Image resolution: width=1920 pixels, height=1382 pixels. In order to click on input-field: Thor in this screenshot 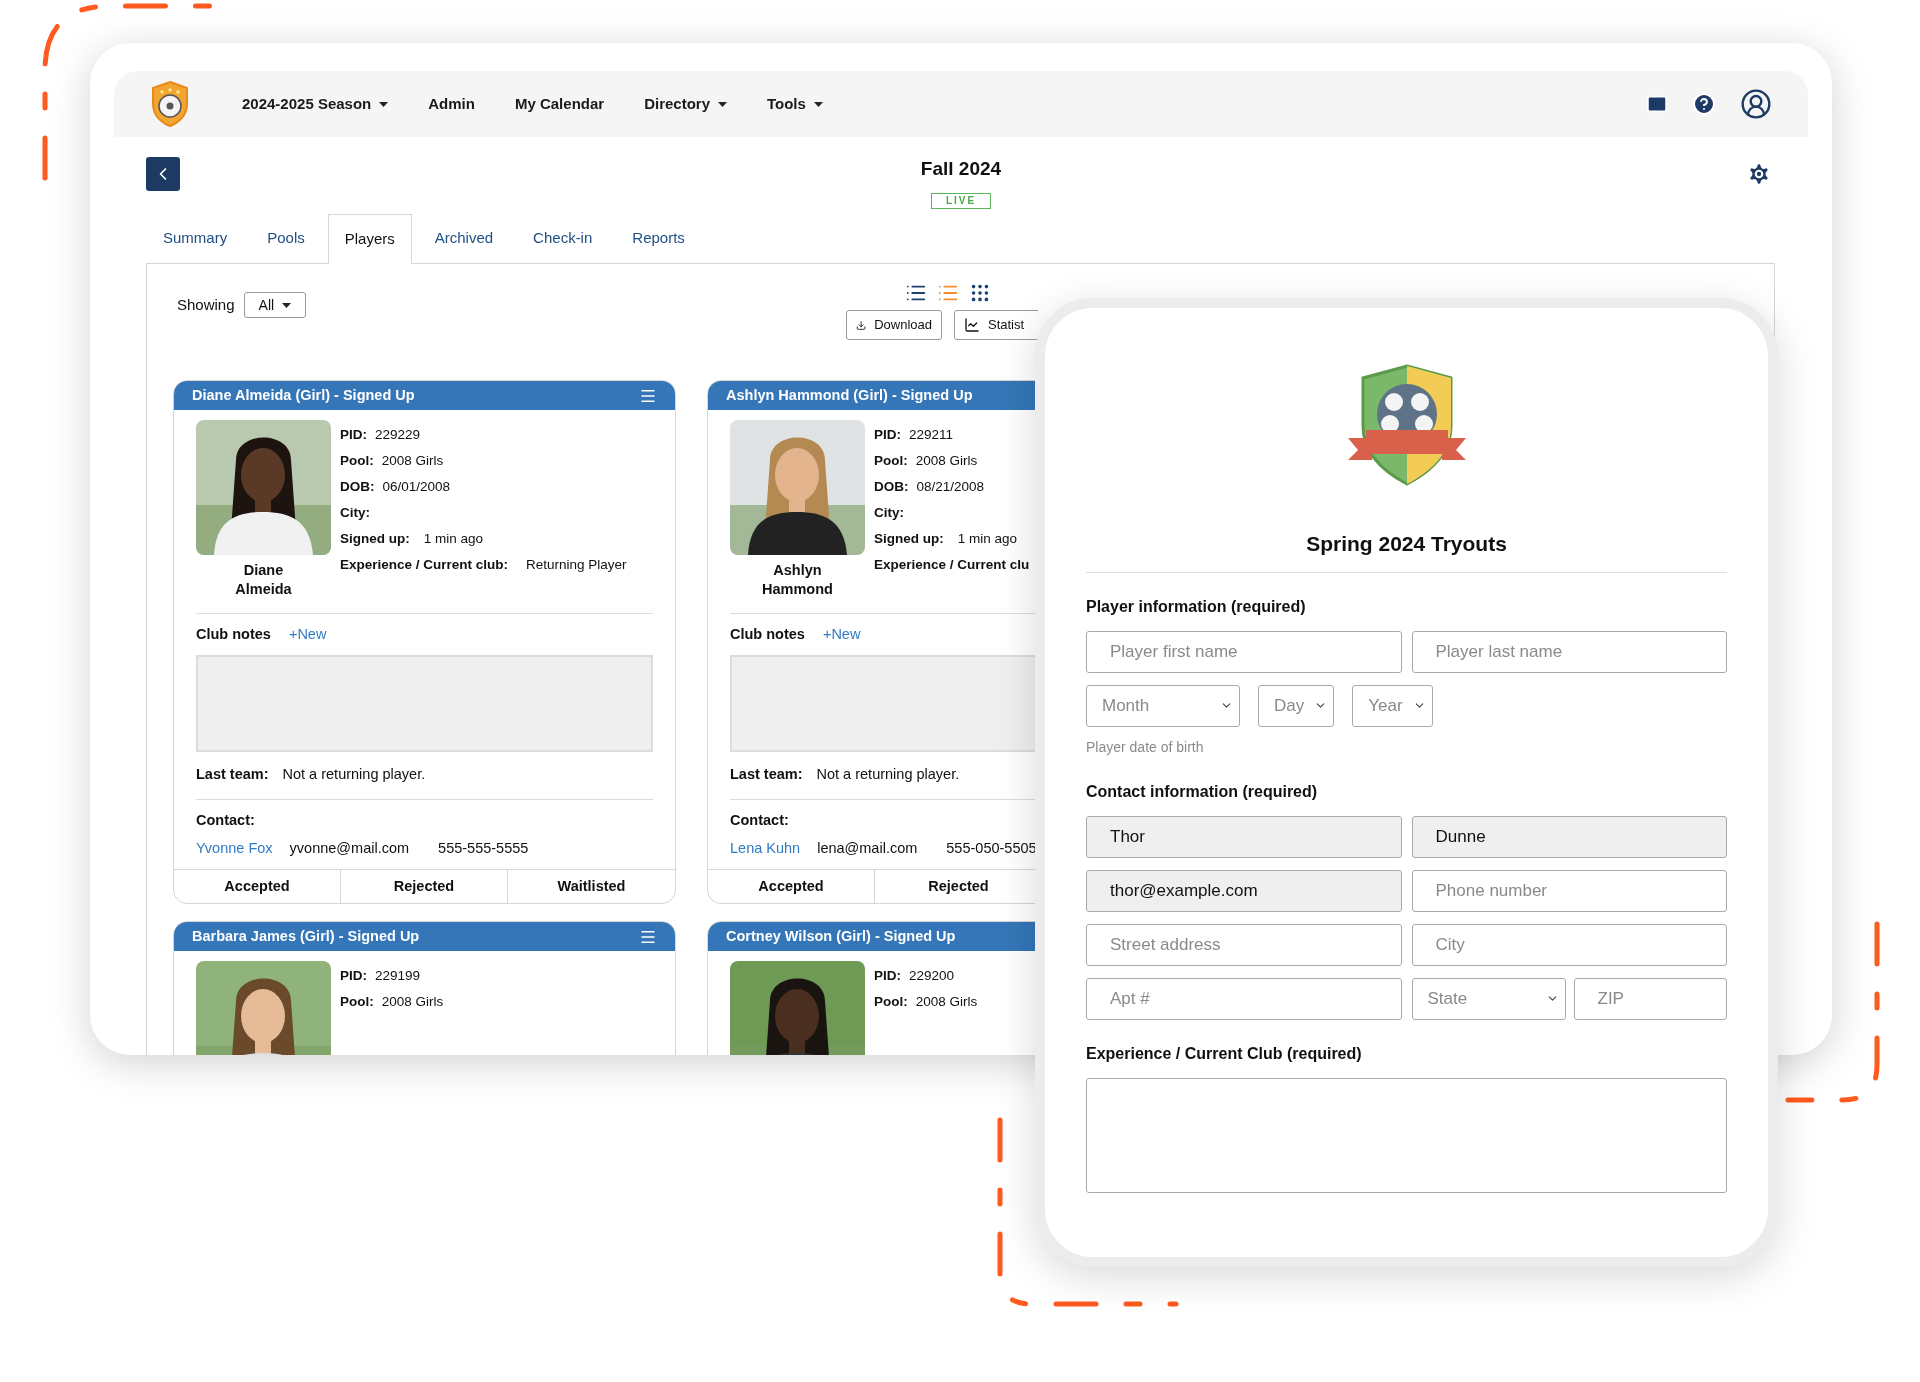, I will do `click(1244, 836)`.